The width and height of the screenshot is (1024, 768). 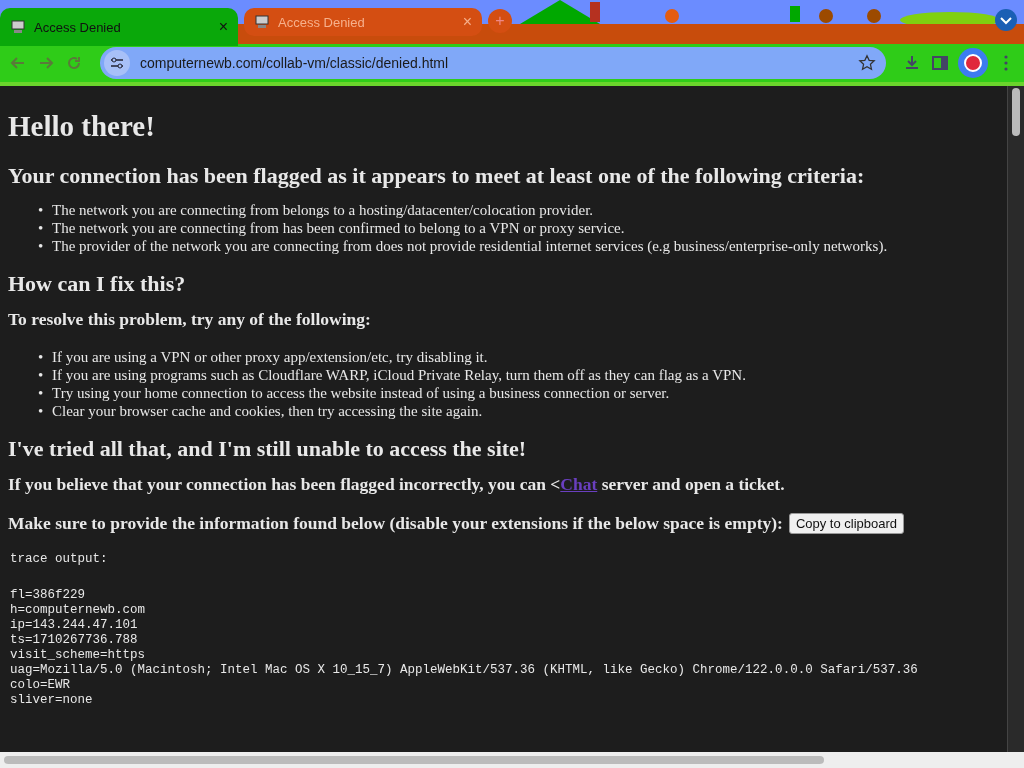 What do you see at coordinates (397, 484) in the screenshot?
I see `contact-text: If you believe that your connection has been flagged incorrectly, you can <Chat server and open a ticket.` at bounding box center [397, 484].